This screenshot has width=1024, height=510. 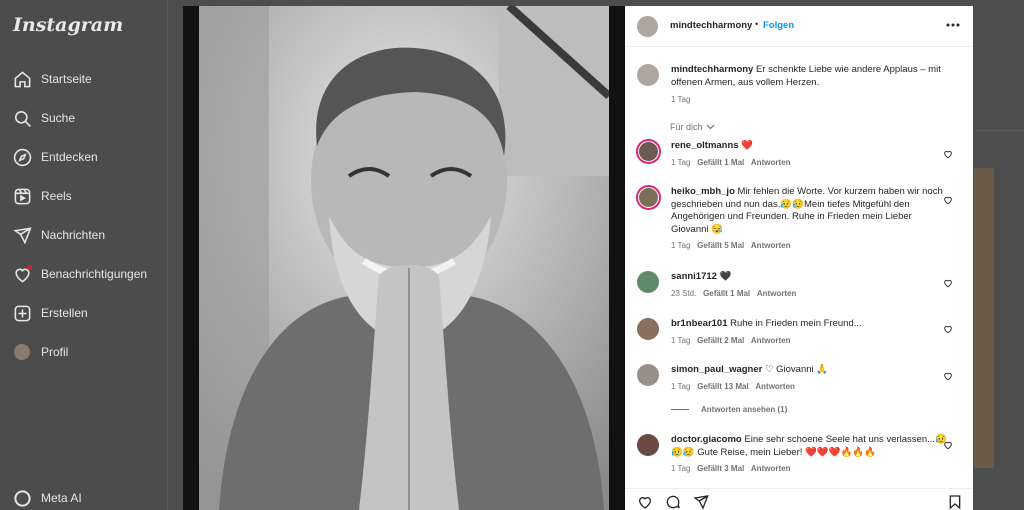 I want to click on compass-icon, so click(x=22, y=157).